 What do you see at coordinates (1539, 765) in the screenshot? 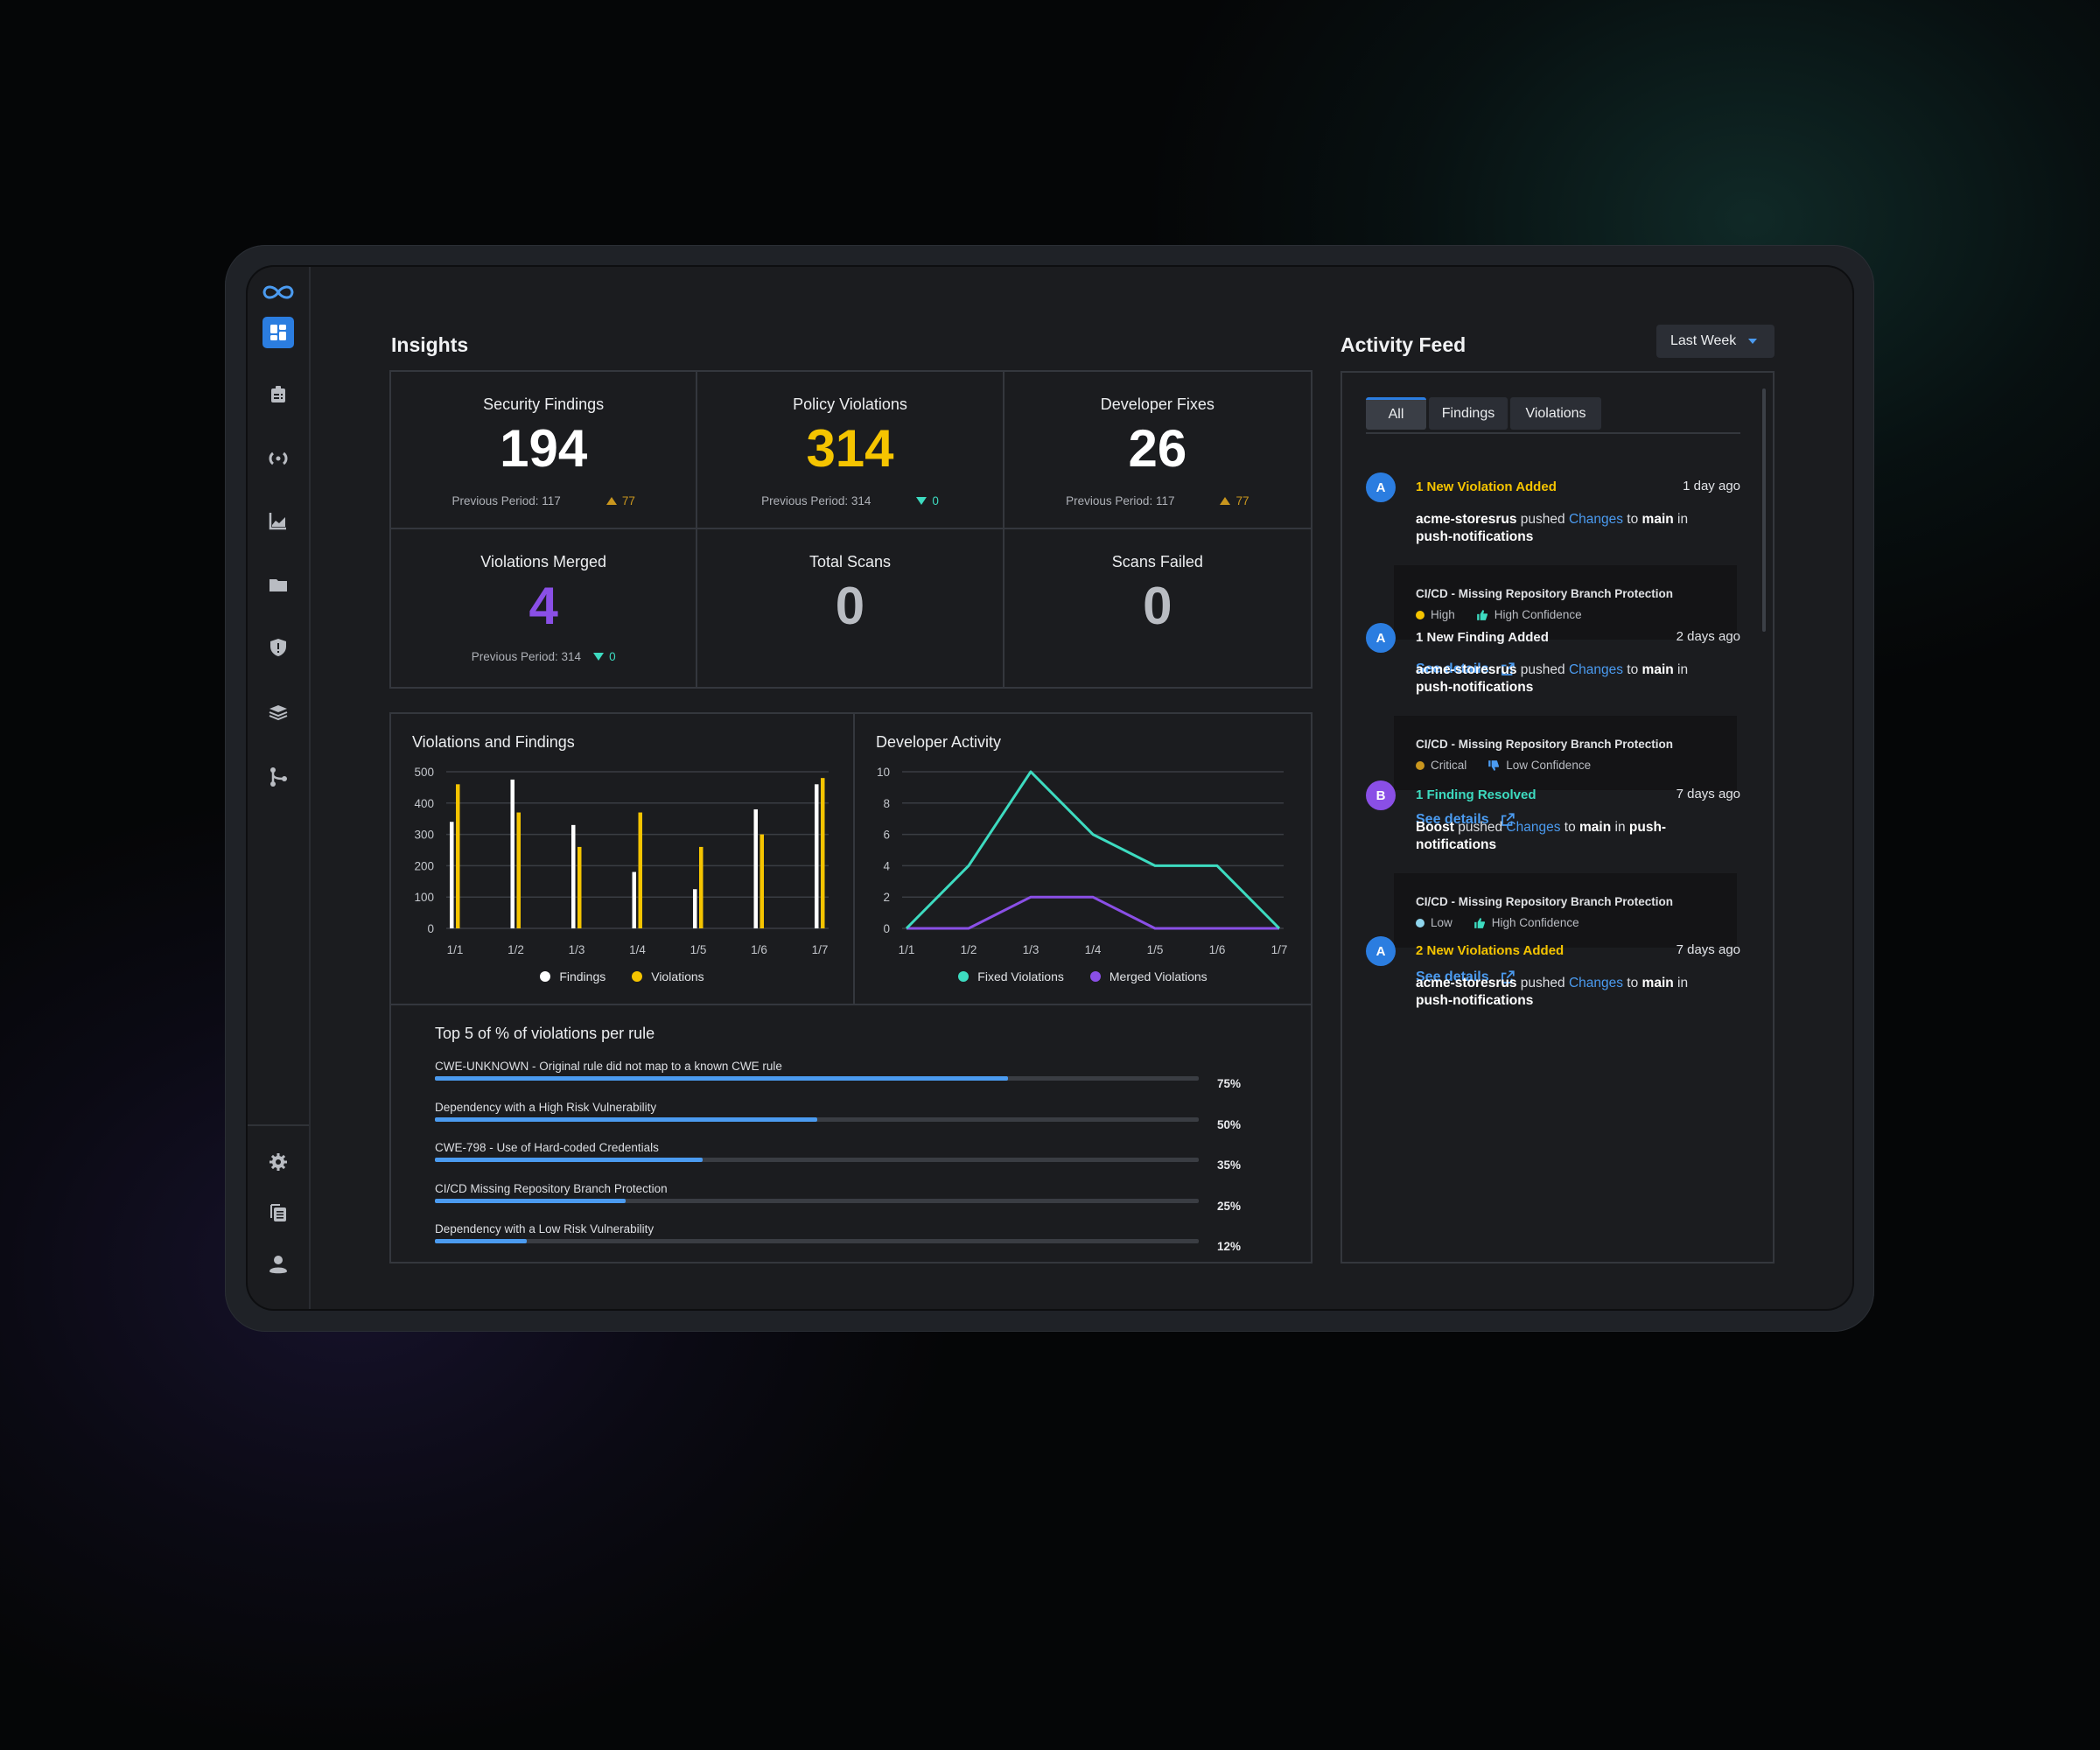
I see `confidence: Low Confidence` at bounding box center [1539, 765].